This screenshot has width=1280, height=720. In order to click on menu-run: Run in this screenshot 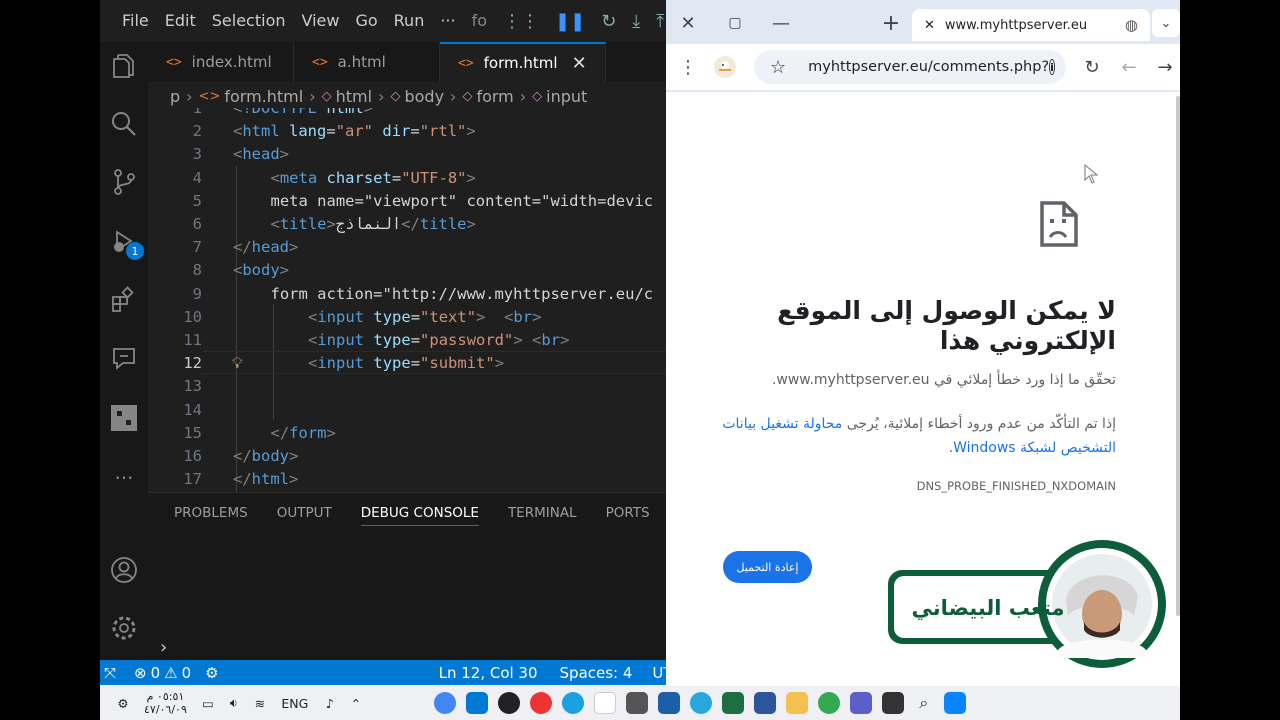, I will do `click(409, 21)`.